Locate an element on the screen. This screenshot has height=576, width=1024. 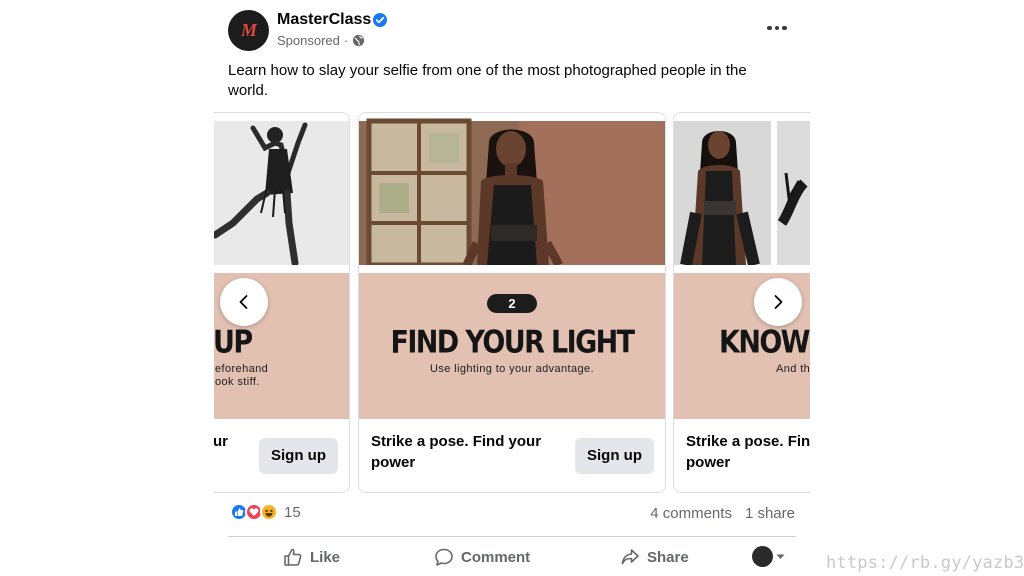
sponsored-row: Sponsored · is located at coordinates (321, 40).